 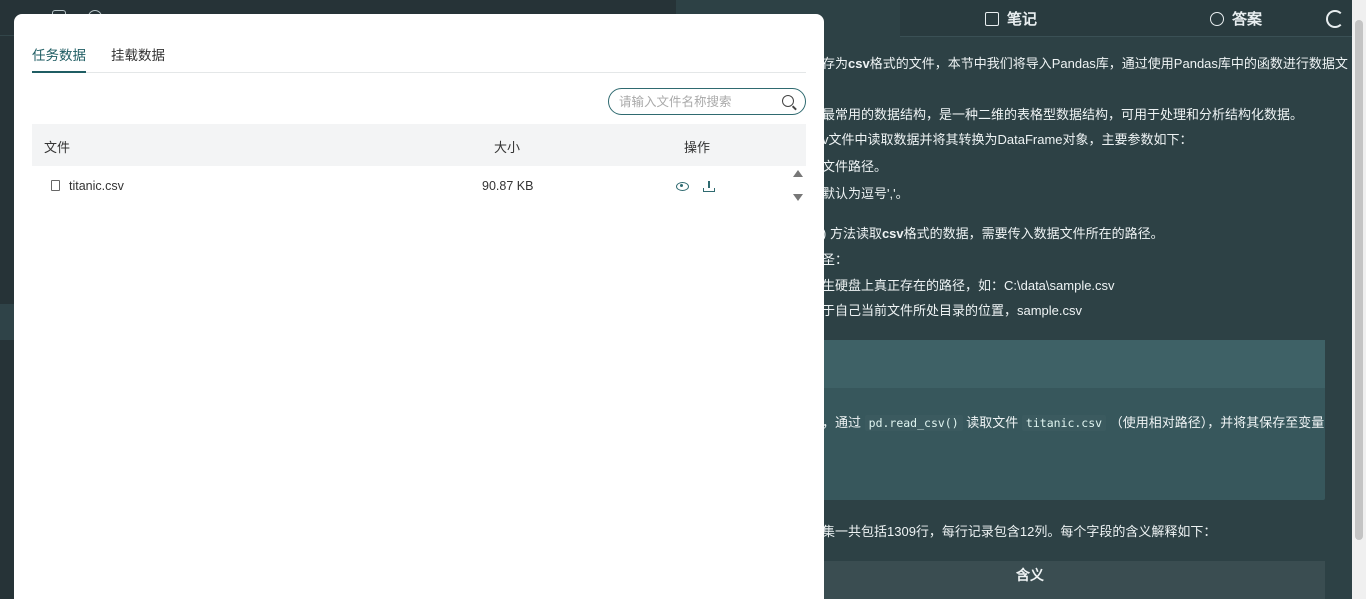 What do you see at coordinates (138, 58) in the screenshot?
I see `tab-mounted-data: 挂载数据` at bounding box center [138, 58].